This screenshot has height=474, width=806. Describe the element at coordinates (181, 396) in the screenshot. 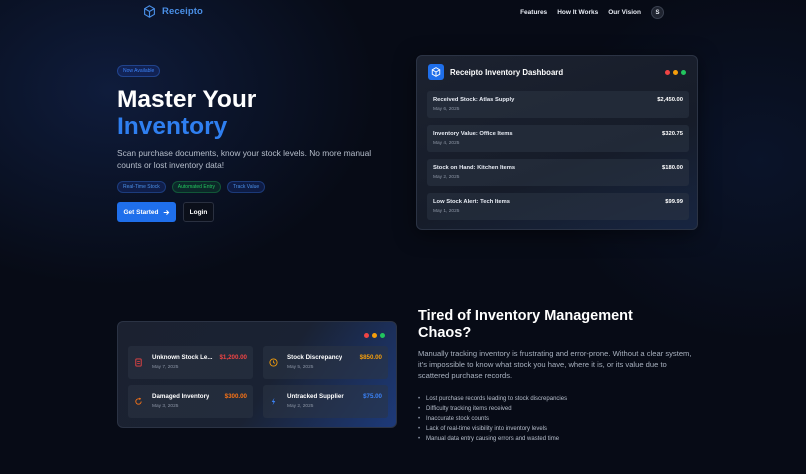

I see `problem-title: Damaged Inventory` at that location.